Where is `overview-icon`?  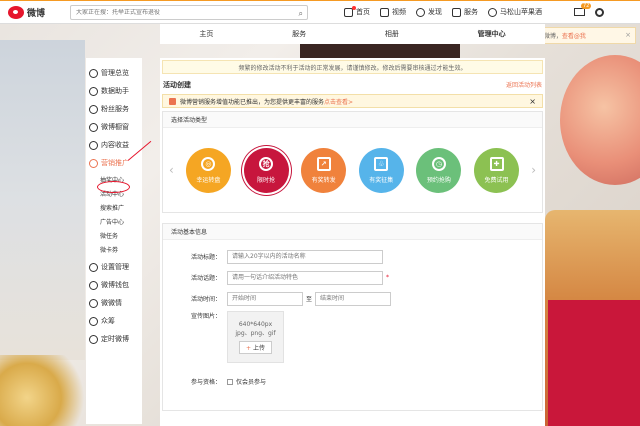 overview-icon is located at coordinates (93, 73).